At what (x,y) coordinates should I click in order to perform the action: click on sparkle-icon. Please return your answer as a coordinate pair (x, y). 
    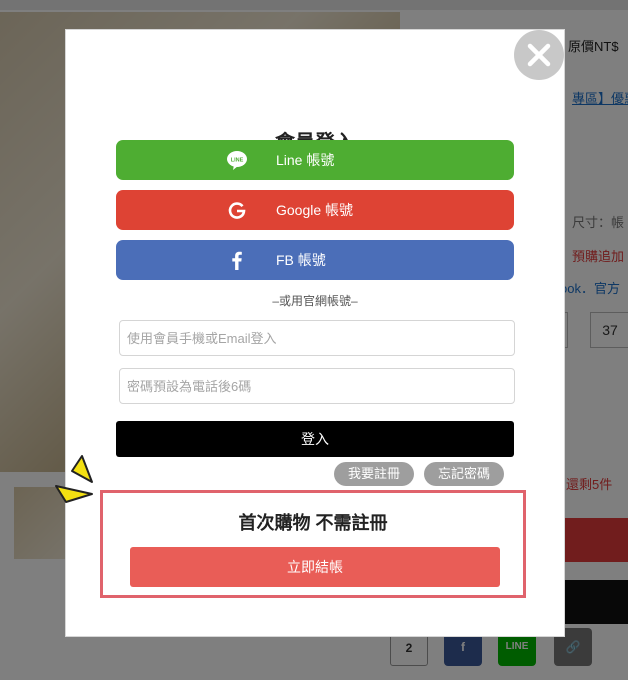
    Looking at the image, I should click on (74, 479).